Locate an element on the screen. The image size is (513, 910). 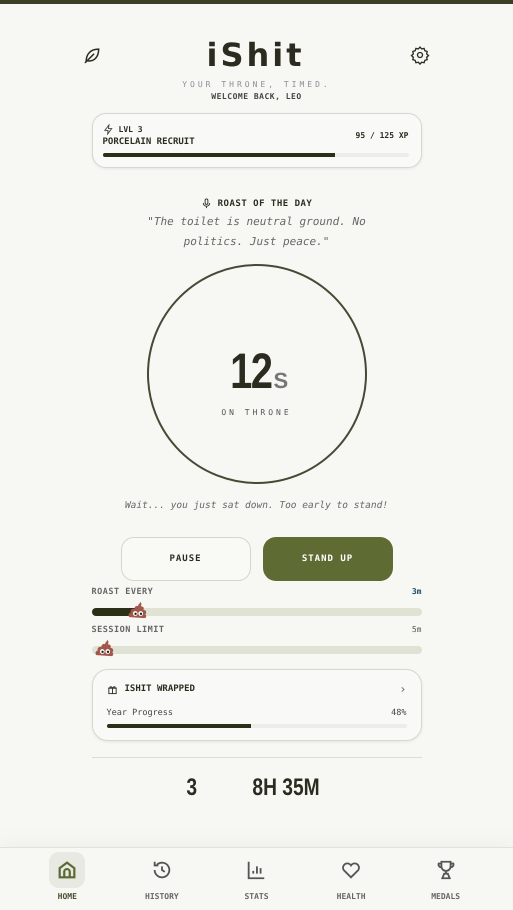
rank-name: PORCELAIN RECRUIT is located at coordinates (148, 142).